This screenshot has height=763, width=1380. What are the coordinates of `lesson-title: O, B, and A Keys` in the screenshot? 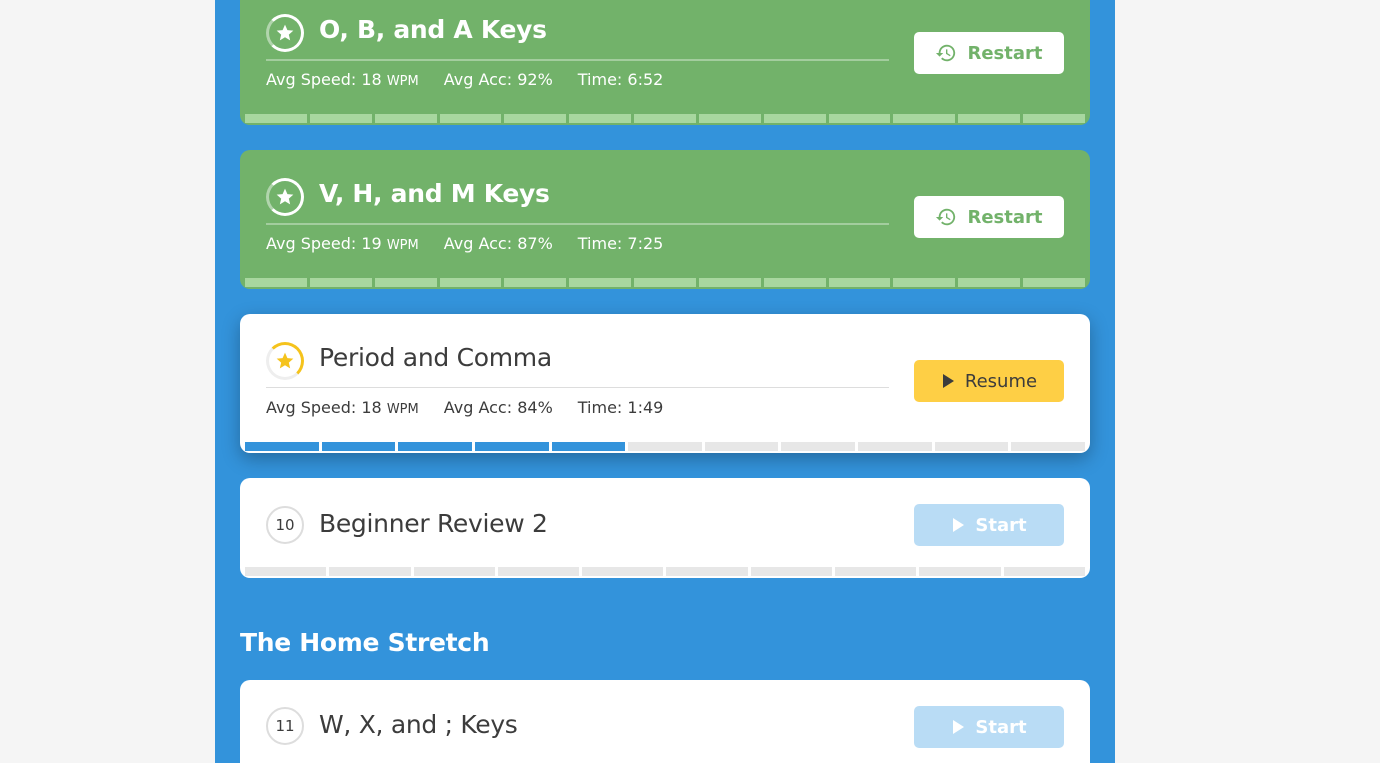 It's located at (433, 29).